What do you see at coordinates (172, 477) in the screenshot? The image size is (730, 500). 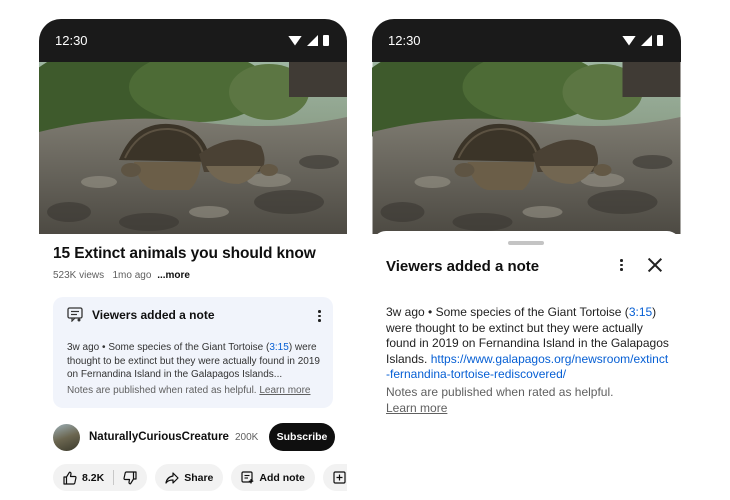 I see `share-icon` at bounding box center [172, 477].